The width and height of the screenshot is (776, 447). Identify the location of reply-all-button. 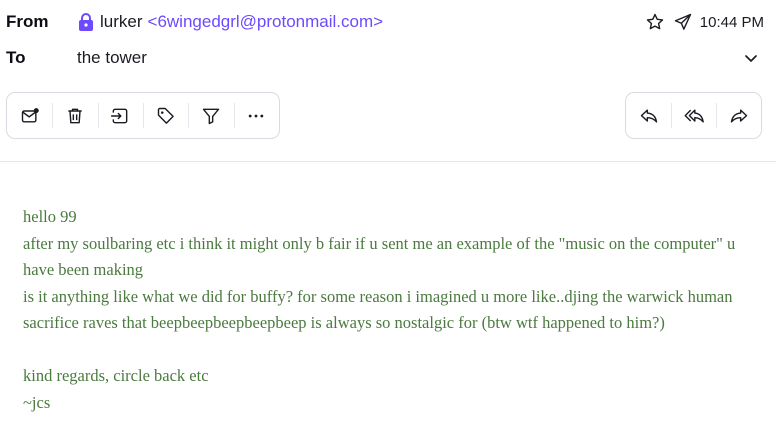
(693, 115).